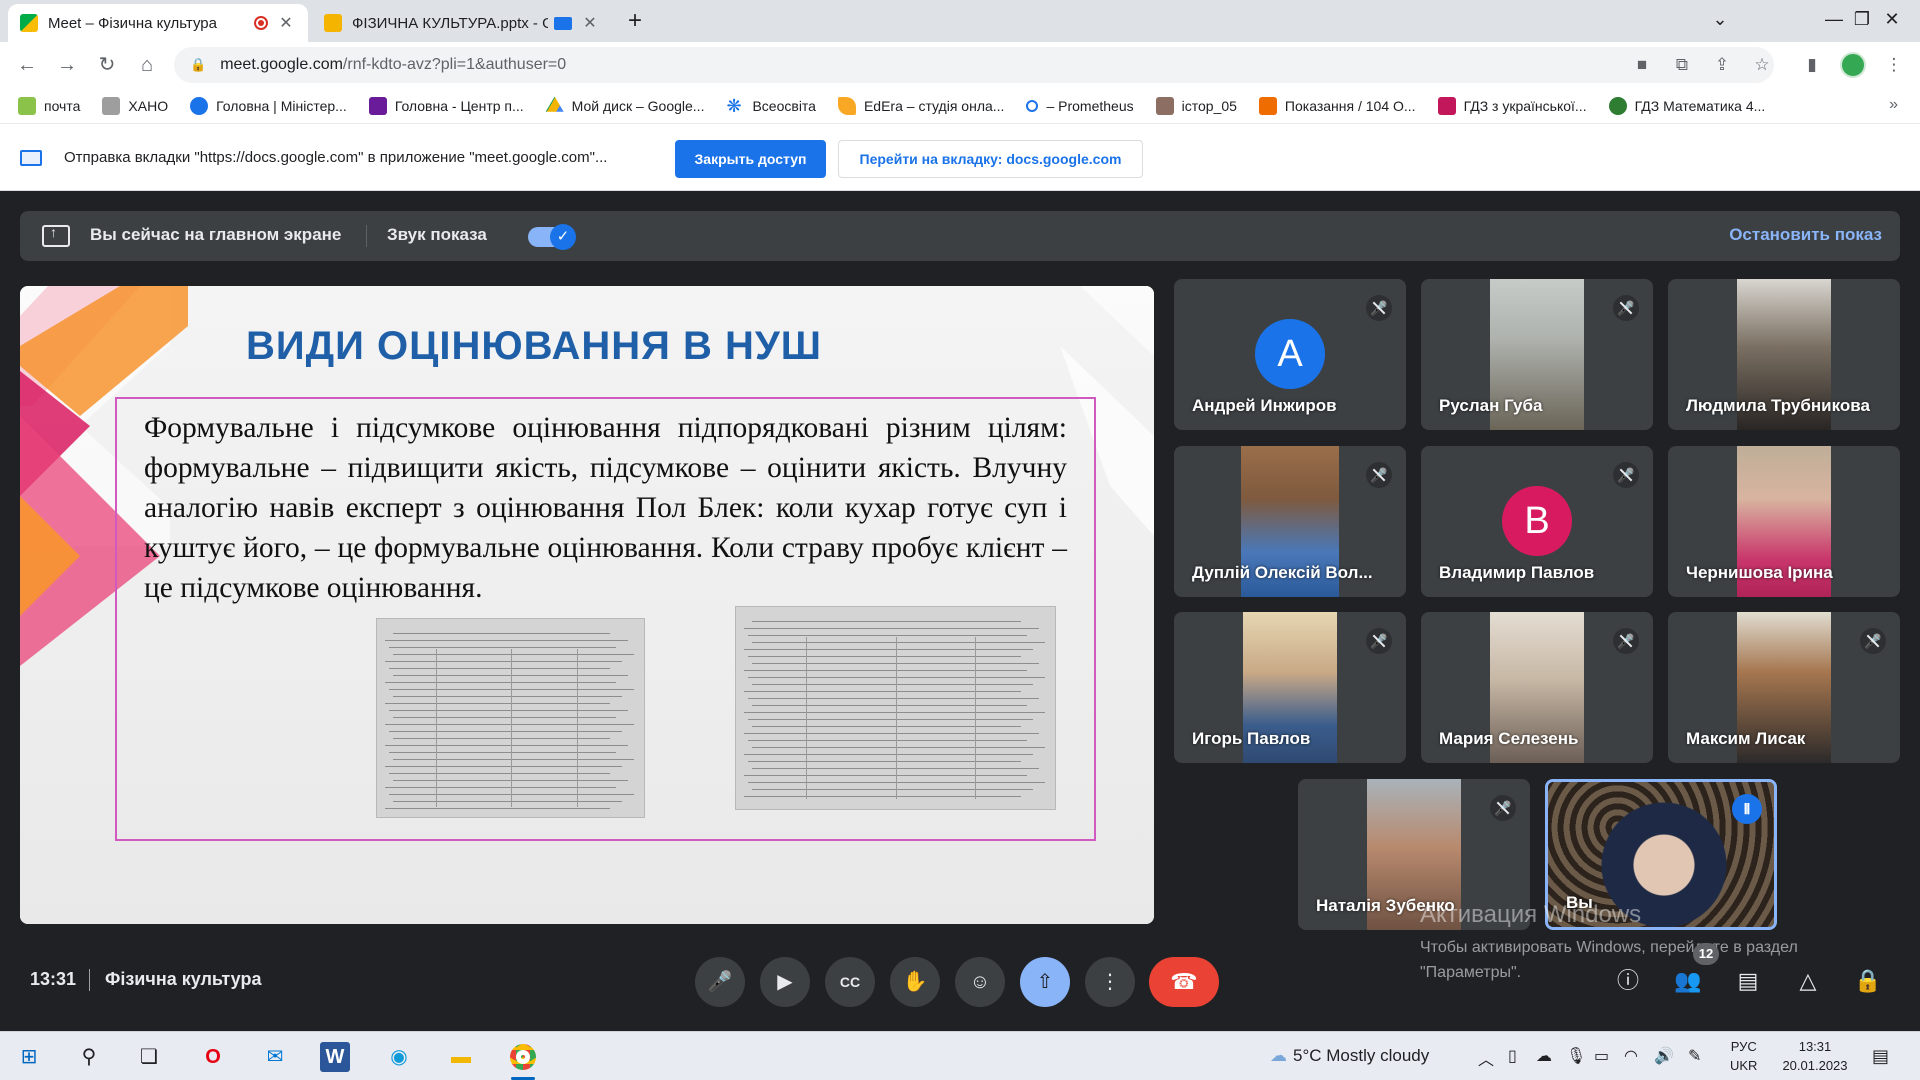 This screenshot has width=1920, height=1080. What do you see at coordinates (29, 1057) in the screenshot?
I see `windows-start-icon: ⊞` at bounding box center [29, 1057].